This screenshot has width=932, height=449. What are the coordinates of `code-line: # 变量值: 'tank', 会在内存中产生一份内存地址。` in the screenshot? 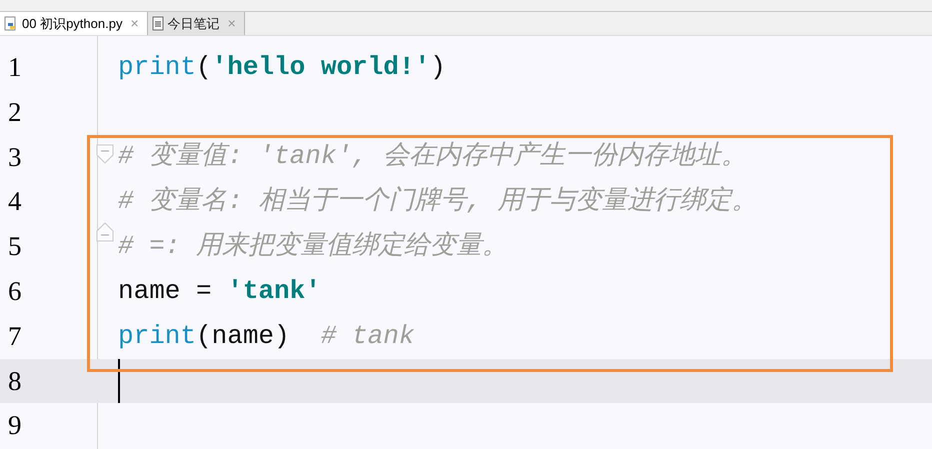 It's located at (433, 157).